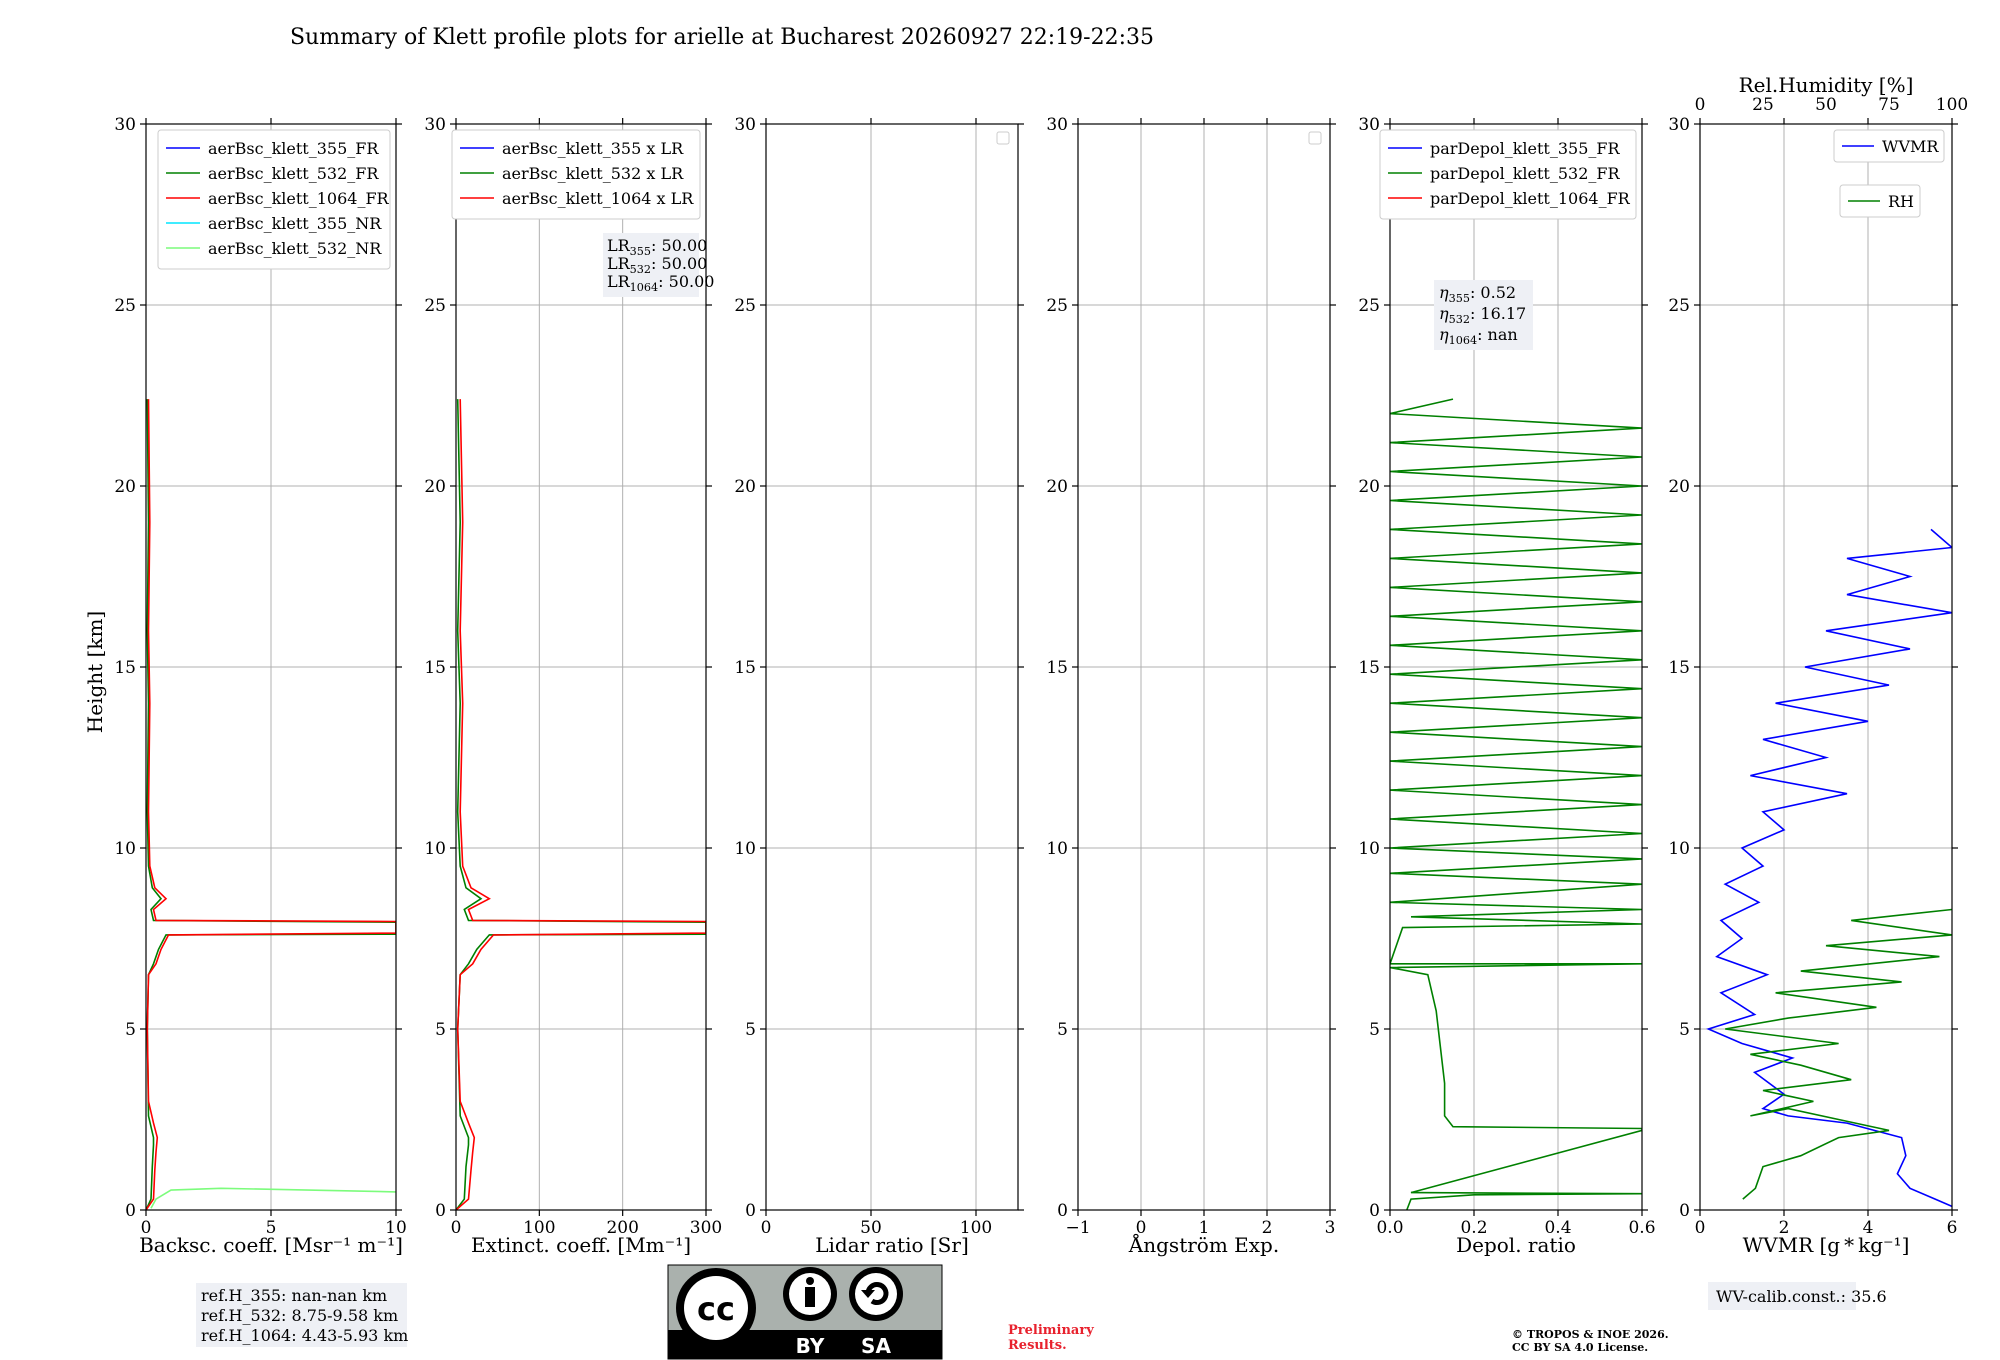 The width and height of the screenshot is (2000, 1360). I want to click on license-sa-label: SA, so click(876, 1346).